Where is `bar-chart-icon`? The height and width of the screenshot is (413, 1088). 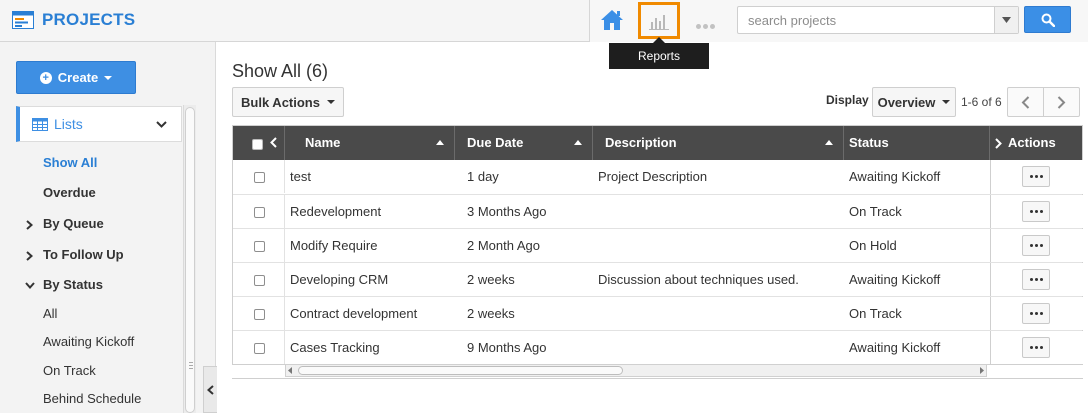 bar-chart-icon is located at coordinates (659, 22).